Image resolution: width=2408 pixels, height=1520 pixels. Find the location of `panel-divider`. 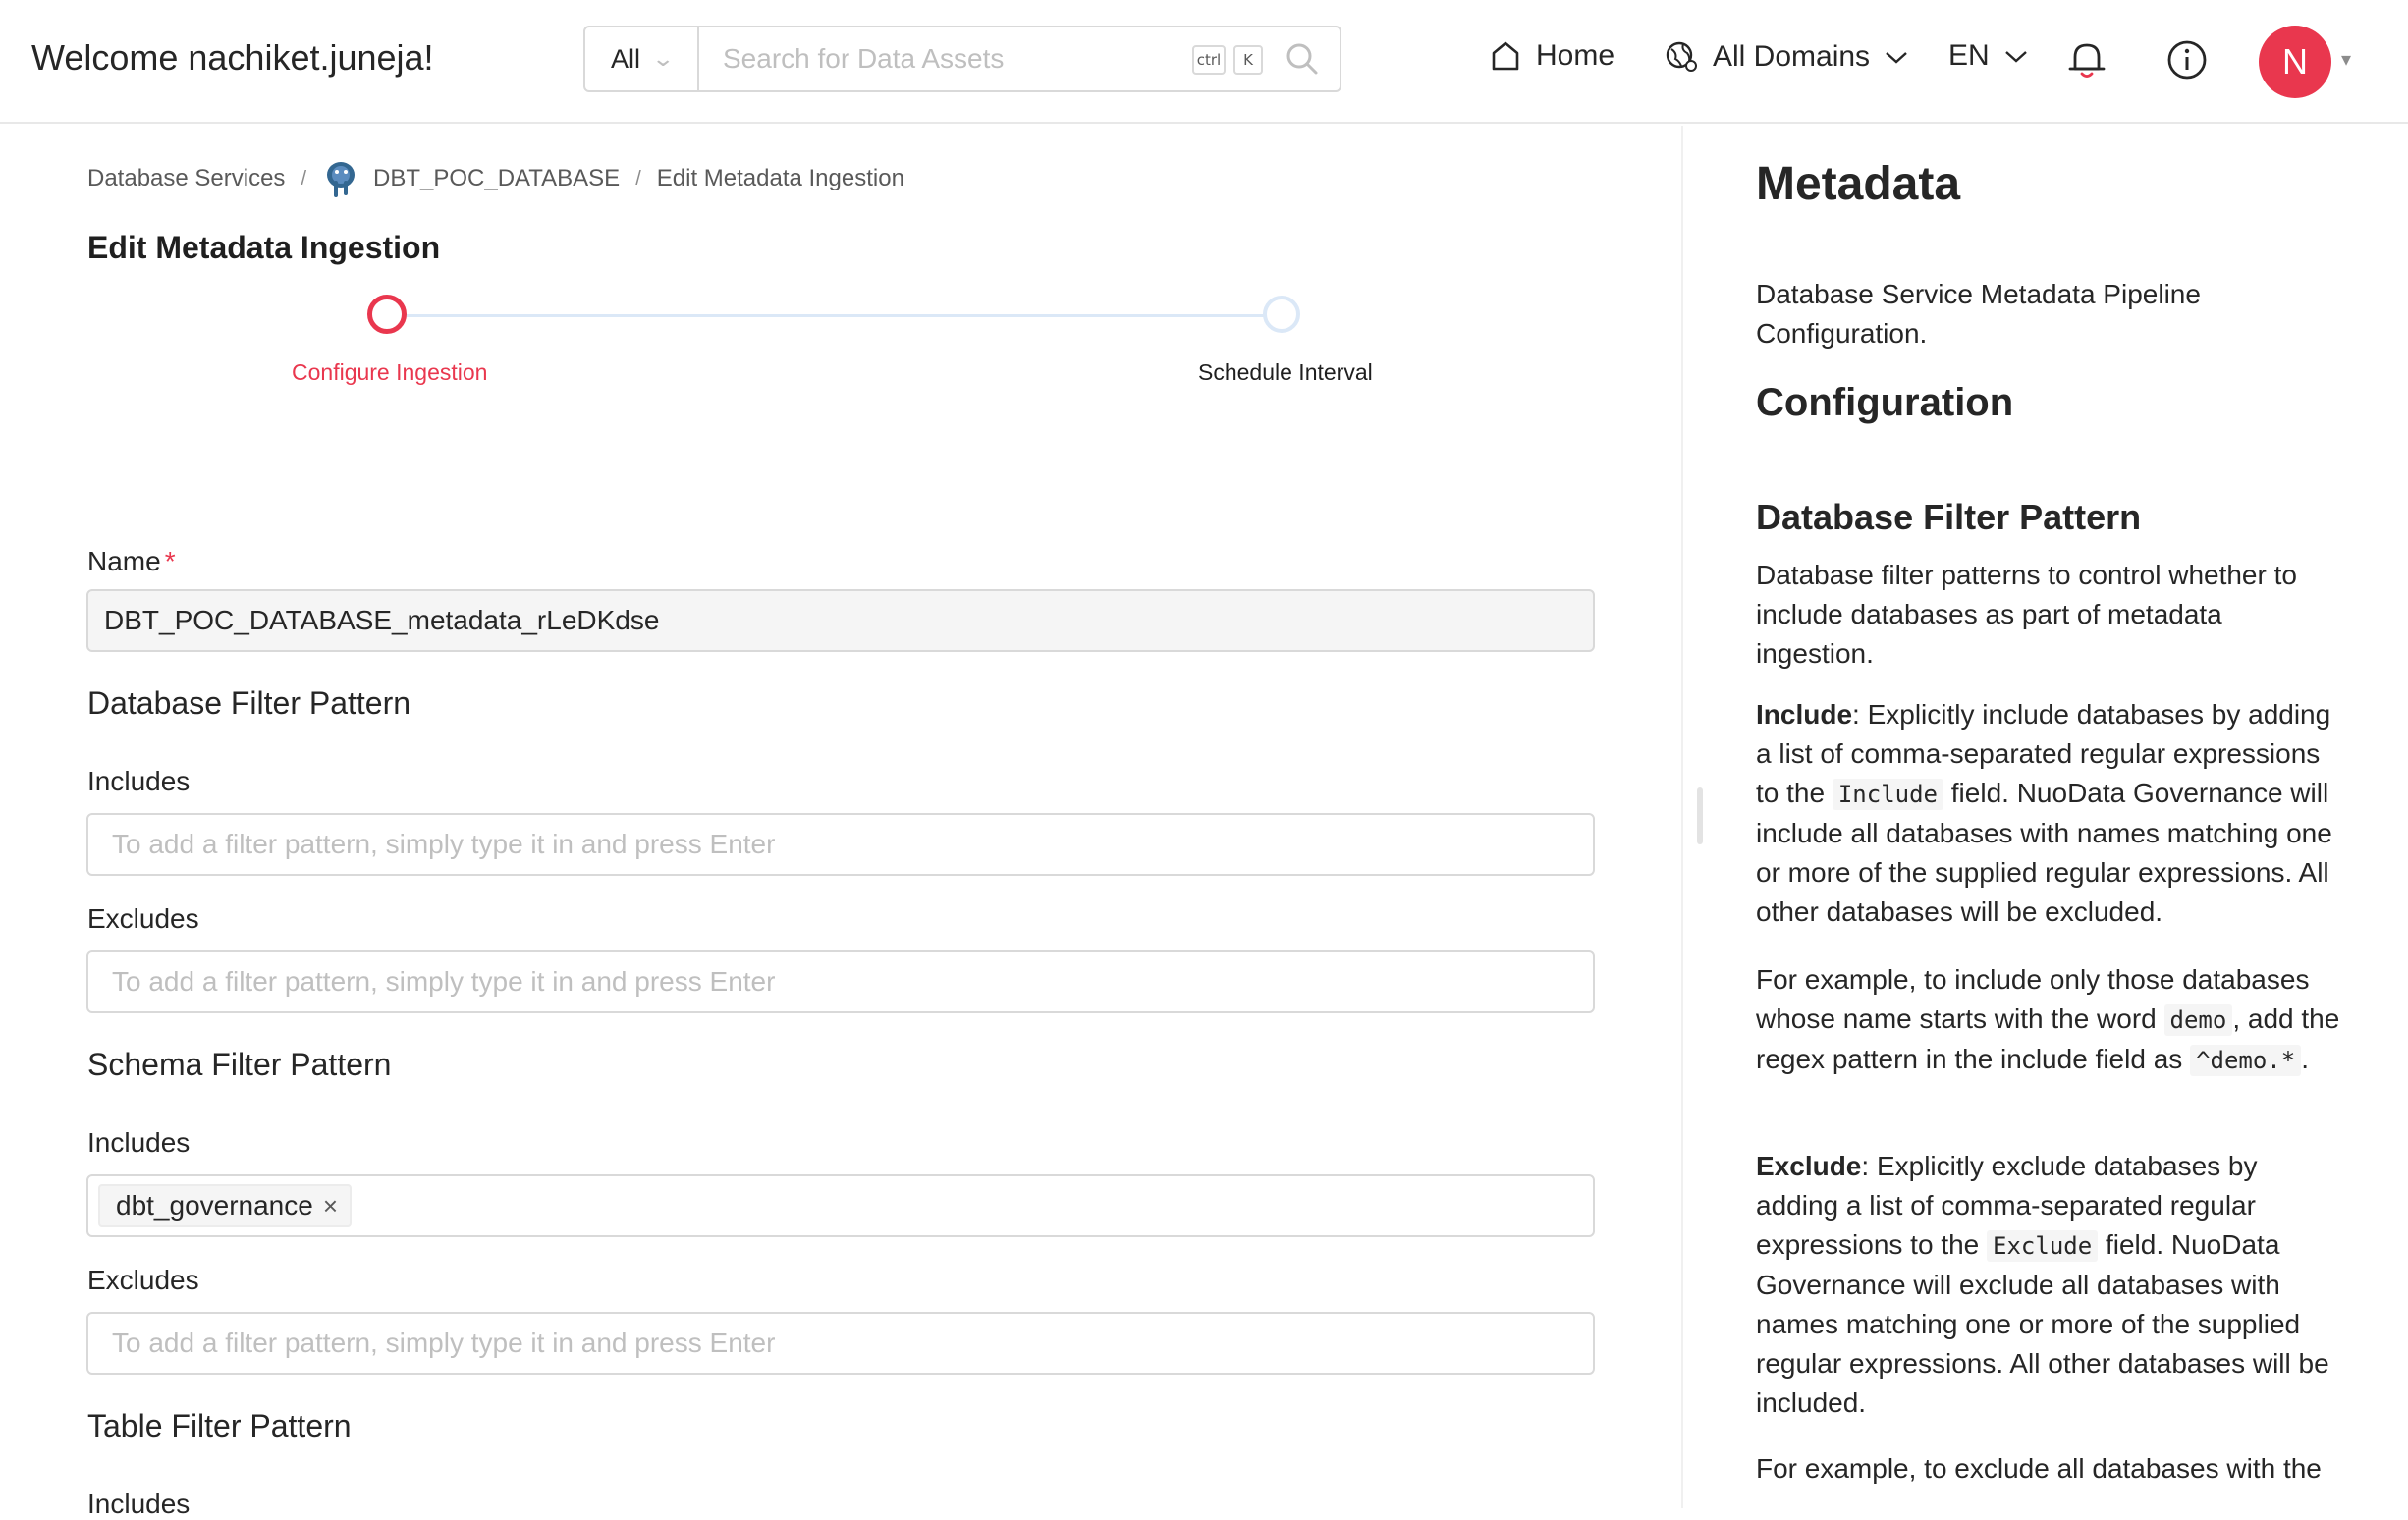

panel-divider is located at coordinates (1682, 817).